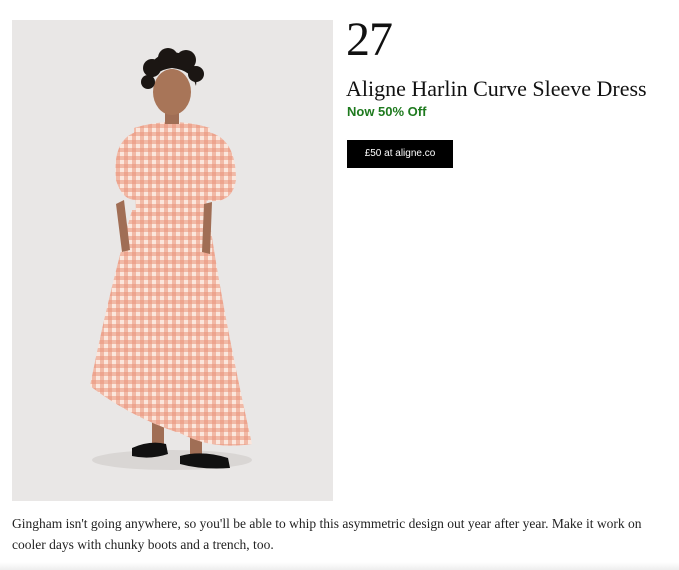 This screenshot has width=679, height=570. Describe the element at coordinates (400, 154) in the screenshot. I see `buy-button: £50 at aligne.co` at that location.